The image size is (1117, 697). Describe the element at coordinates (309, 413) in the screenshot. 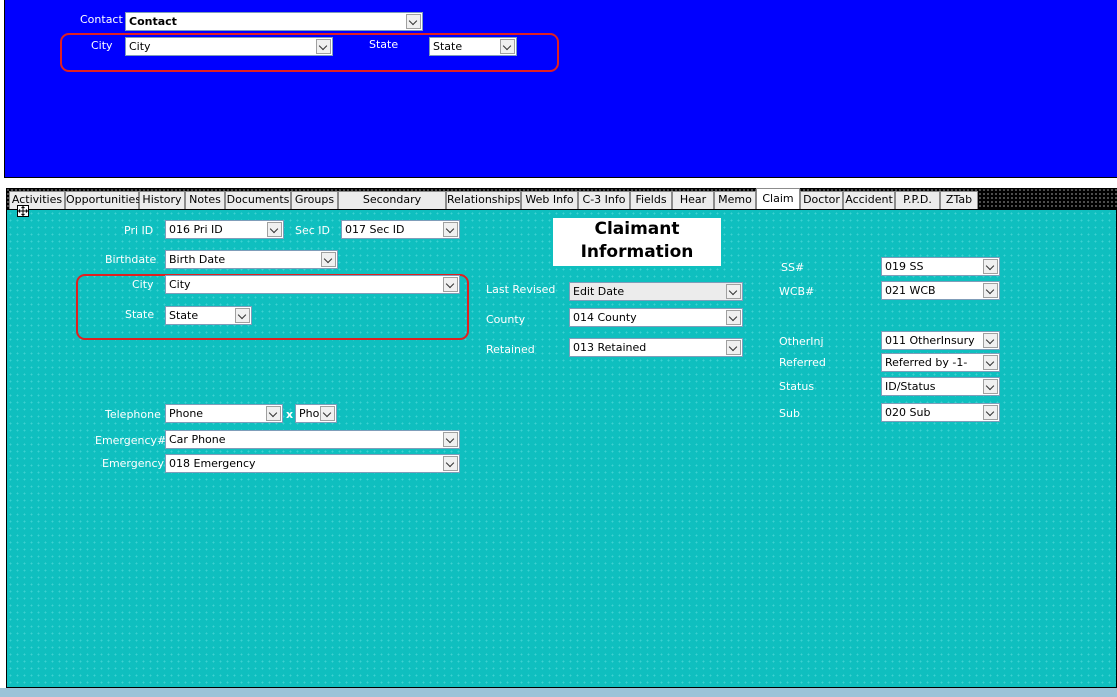

I see `extension-value: Phone` at that location.